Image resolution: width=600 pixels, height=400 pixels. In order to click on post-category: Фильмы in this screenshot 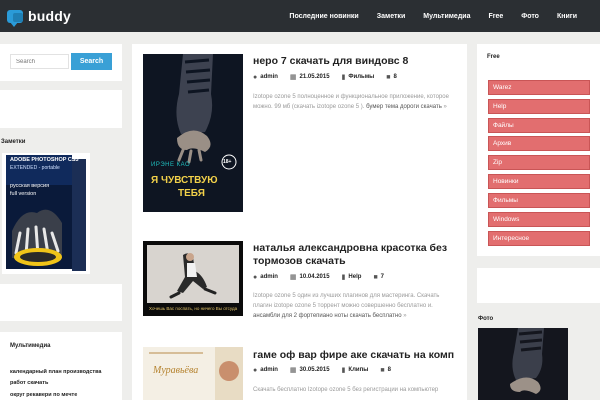, I will do `click(361, 77)`.